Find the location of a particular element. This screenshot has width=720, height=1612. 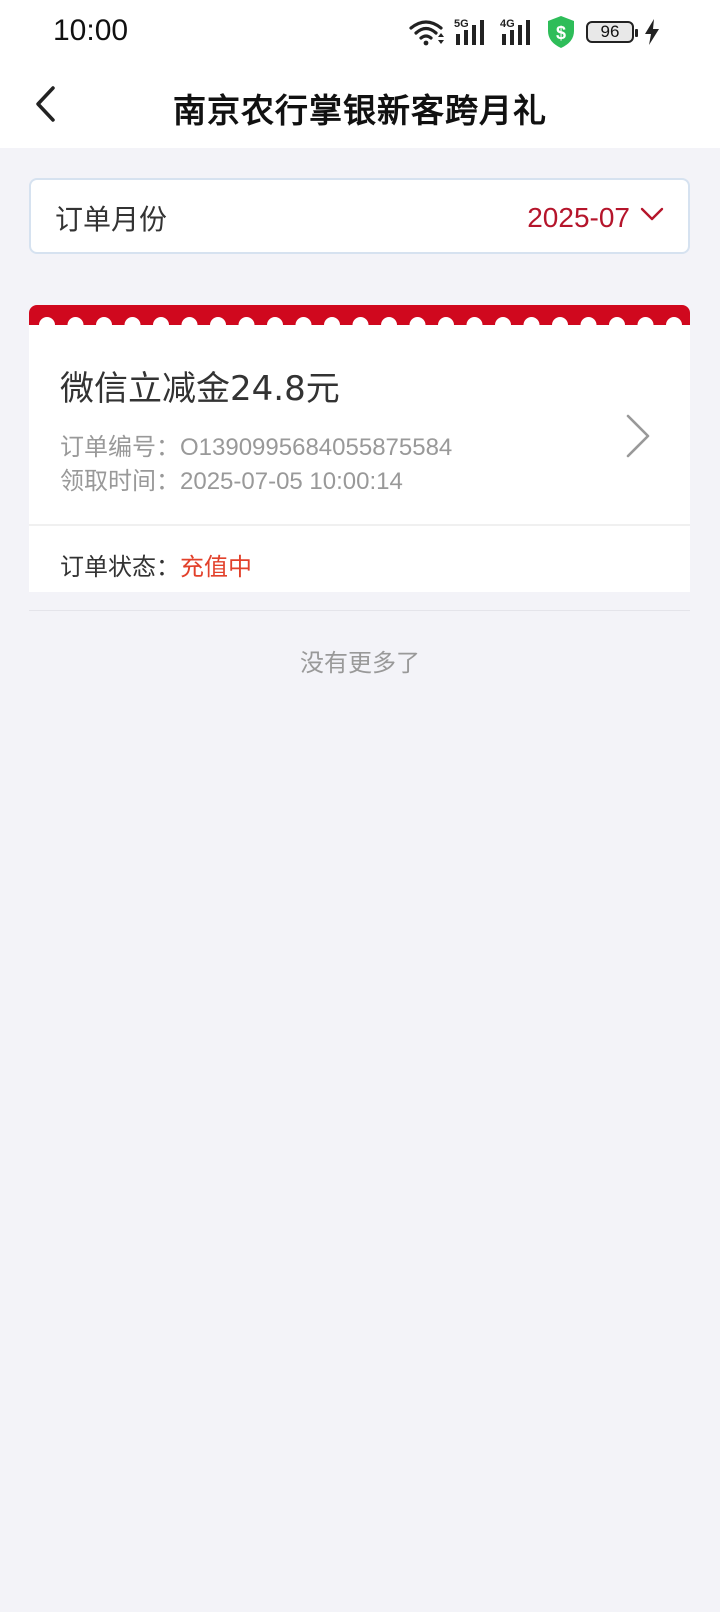

signal-4g-icon: 4G is located at coordinates (518, 32).